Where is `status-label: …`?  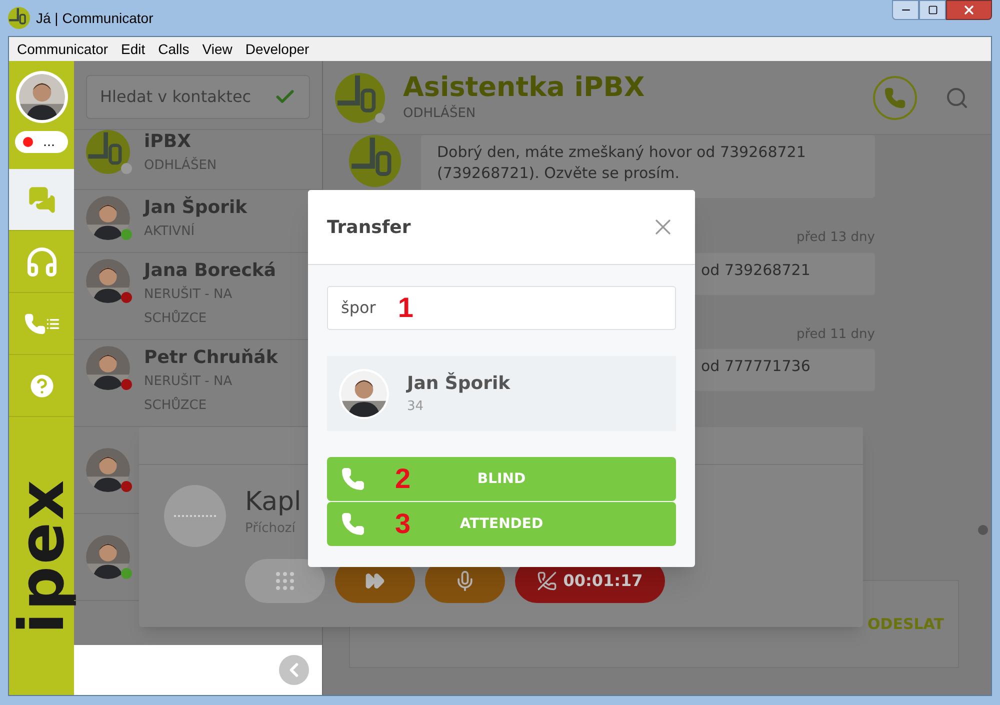
status-label: … is located at coordinates (49, 142).